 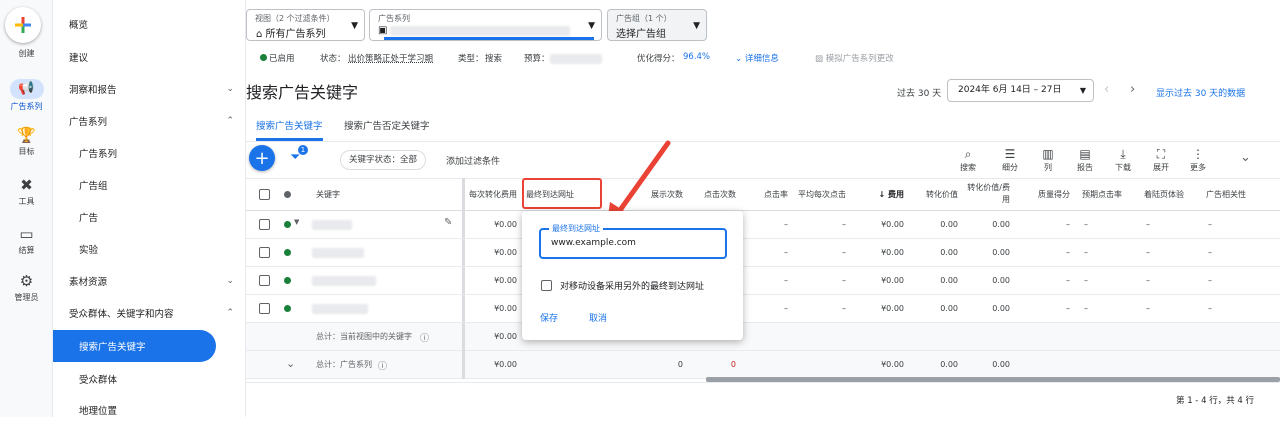 I want to click on final-url-field: 最终到达网址, so click(x=633, y=241).